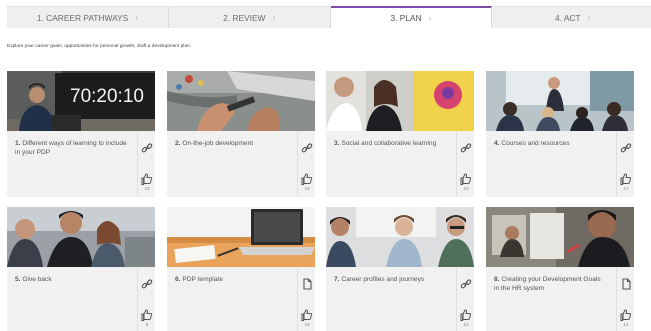  I want to click on card-title-text: PDP template, so click(201, 279).